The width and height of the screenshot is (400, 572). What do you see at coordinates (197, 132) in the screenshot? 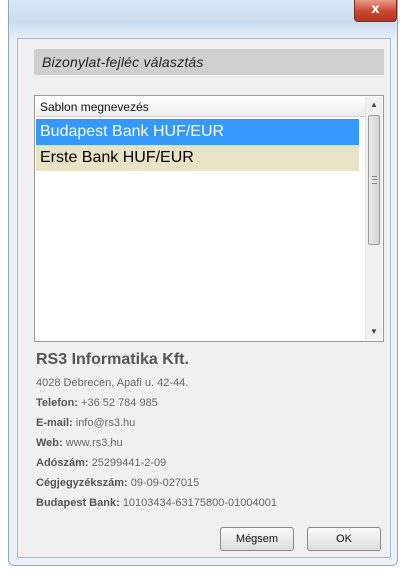
I see `list-item: Budapest Bank HUF/EUR` at bounding box center [197, 132].